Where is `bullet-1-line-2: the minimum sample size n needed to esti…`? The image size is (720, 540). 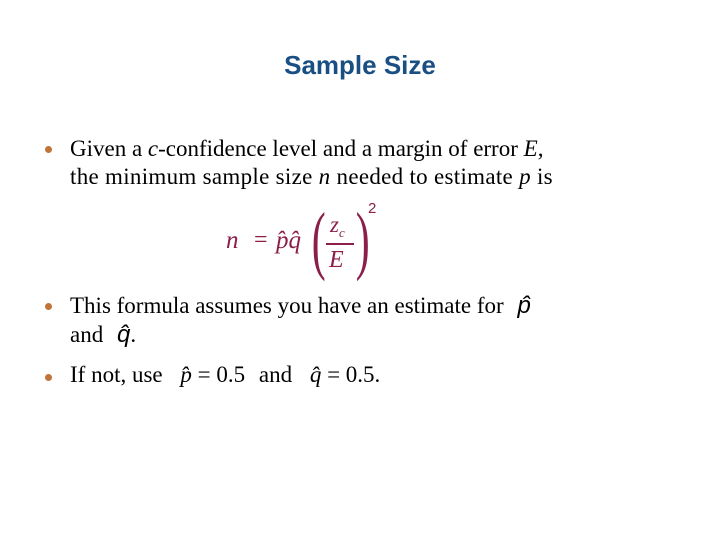 bullet-1-line-2: the minimum sample size n needed to esti… is located at coordinates (311, 177).